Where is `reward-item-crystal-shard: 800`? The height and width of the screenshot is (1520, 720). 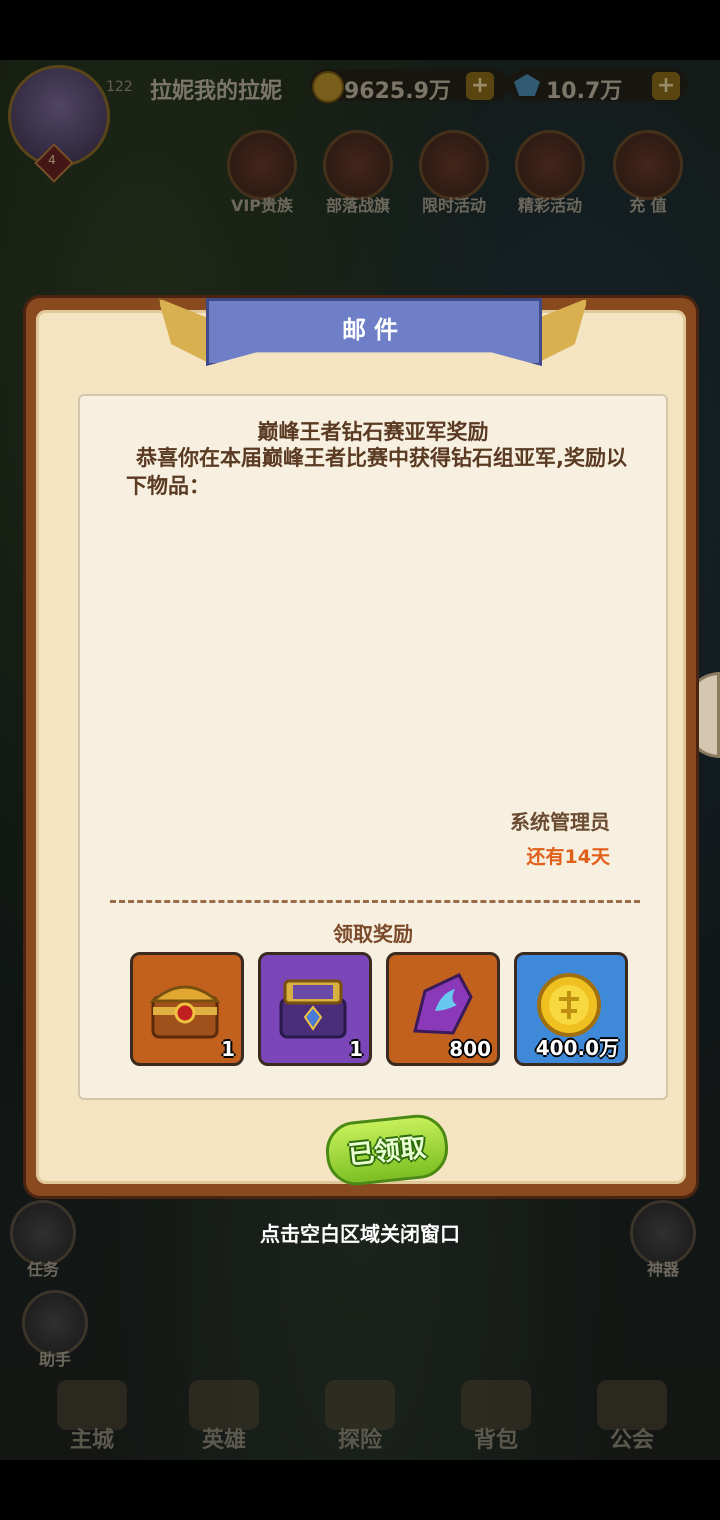 reward-item-crystal-shard: 800 is located at coordinates (443, 1009).